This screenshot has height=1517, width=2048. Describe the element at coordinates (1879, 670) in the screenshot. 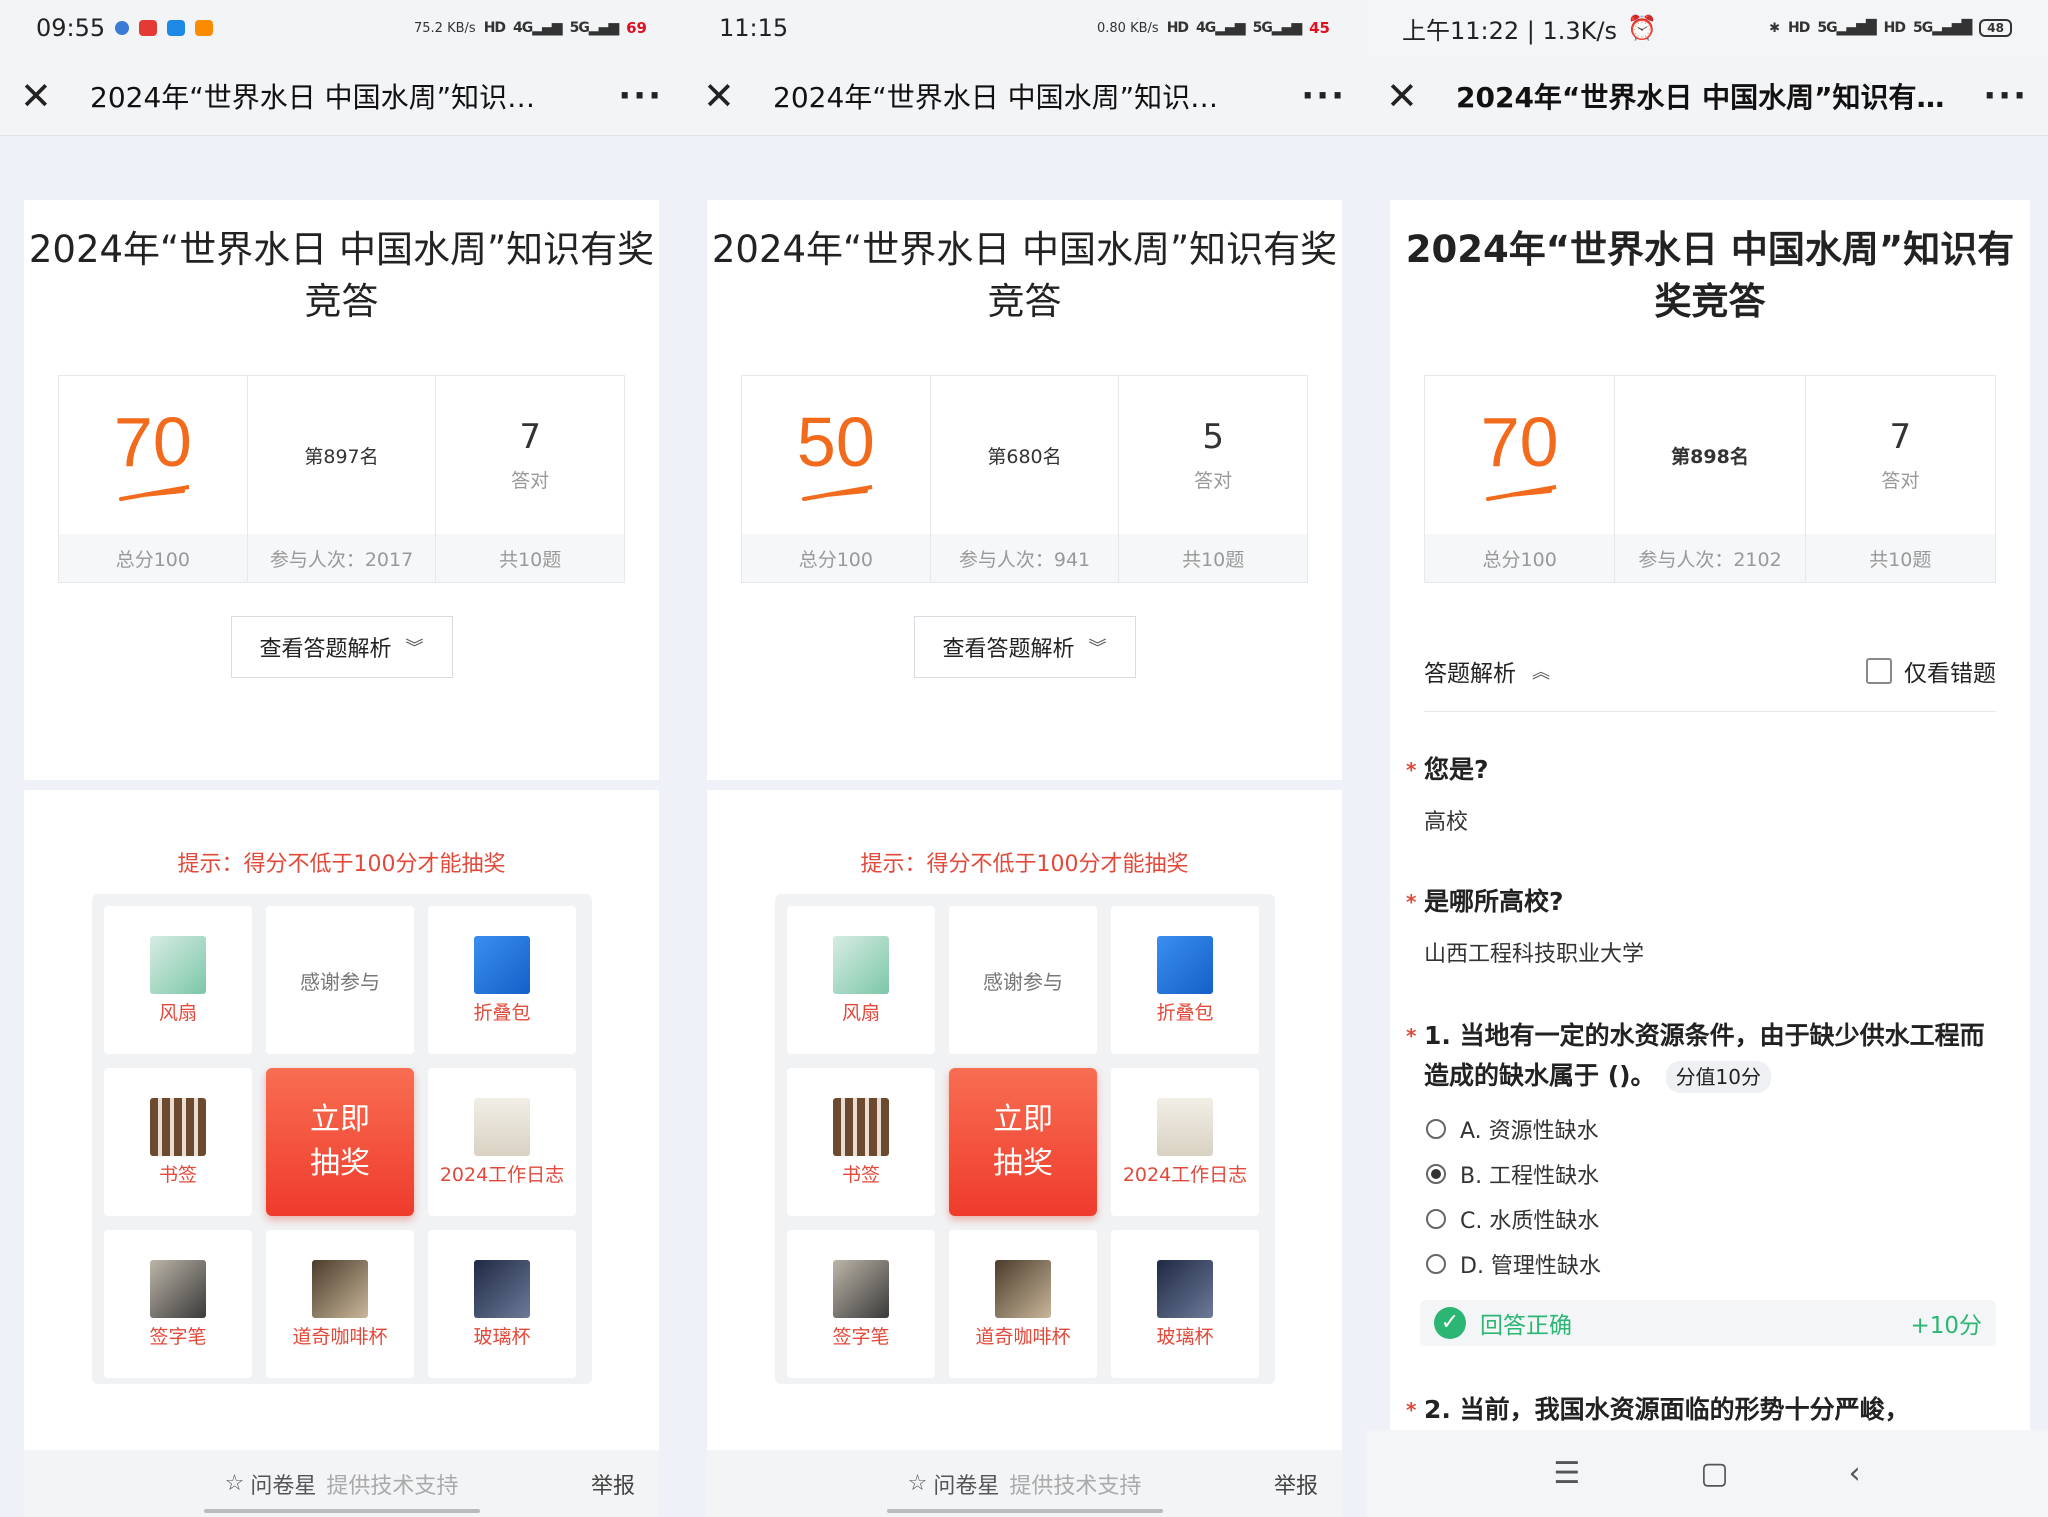

I see `wrong-only-checkbox` at that location.